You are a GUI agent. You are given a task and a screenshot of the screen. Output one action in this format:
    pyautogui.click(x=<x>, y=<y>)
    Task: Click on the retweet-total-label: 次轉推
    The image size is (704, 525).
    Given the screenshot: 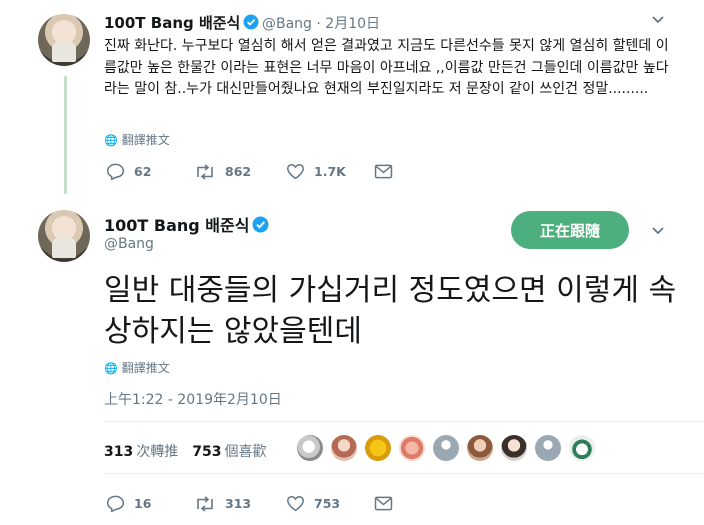 What is the action you would take?
    pyautogui.click(x=157, y=452)
    